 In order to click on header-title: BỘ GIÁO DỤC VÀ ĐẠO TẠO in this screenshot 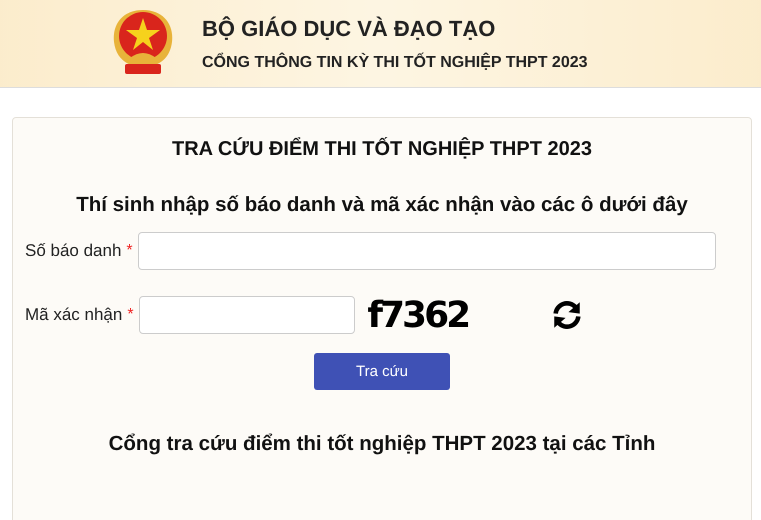, I will do `click(349, 29)`.